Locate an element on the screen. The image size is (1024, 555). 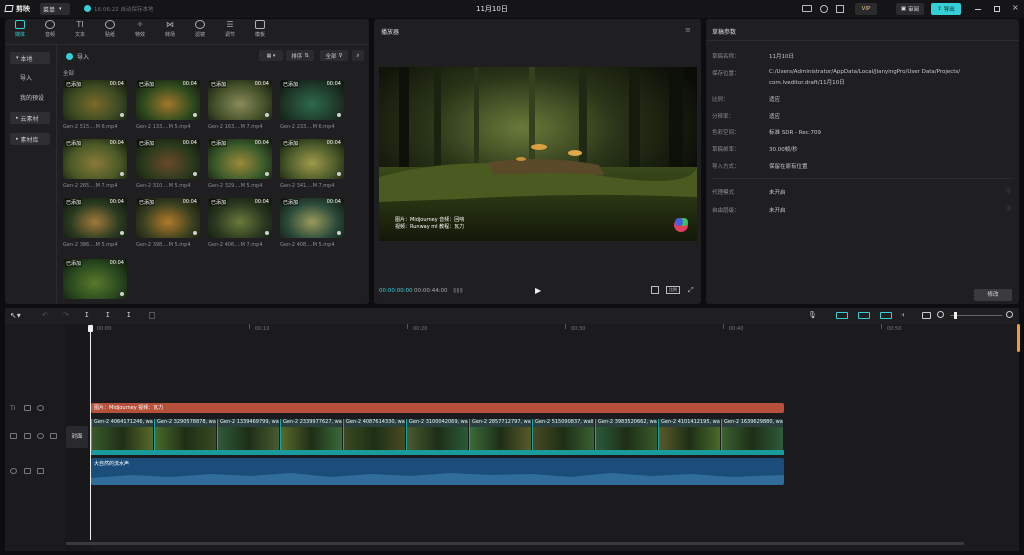
horizontal-scrollbar is located at coordinates (515, 543).